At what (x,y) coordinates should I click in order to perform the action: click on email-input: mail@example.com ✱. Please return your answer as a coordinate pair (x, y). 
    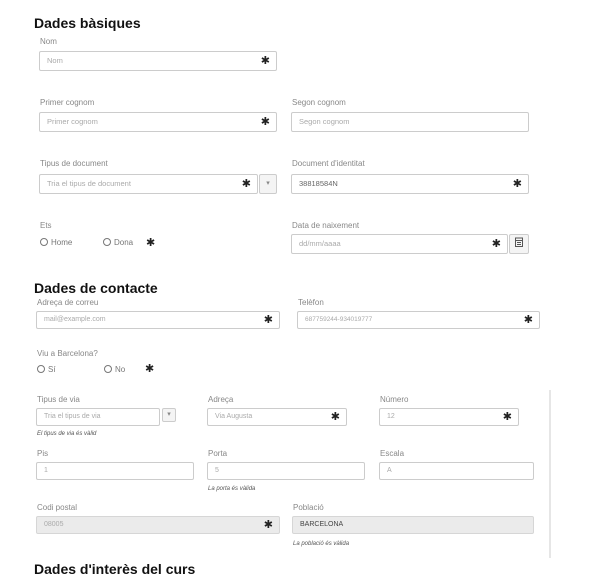
    Looking at the image, I should click on (158, 320).